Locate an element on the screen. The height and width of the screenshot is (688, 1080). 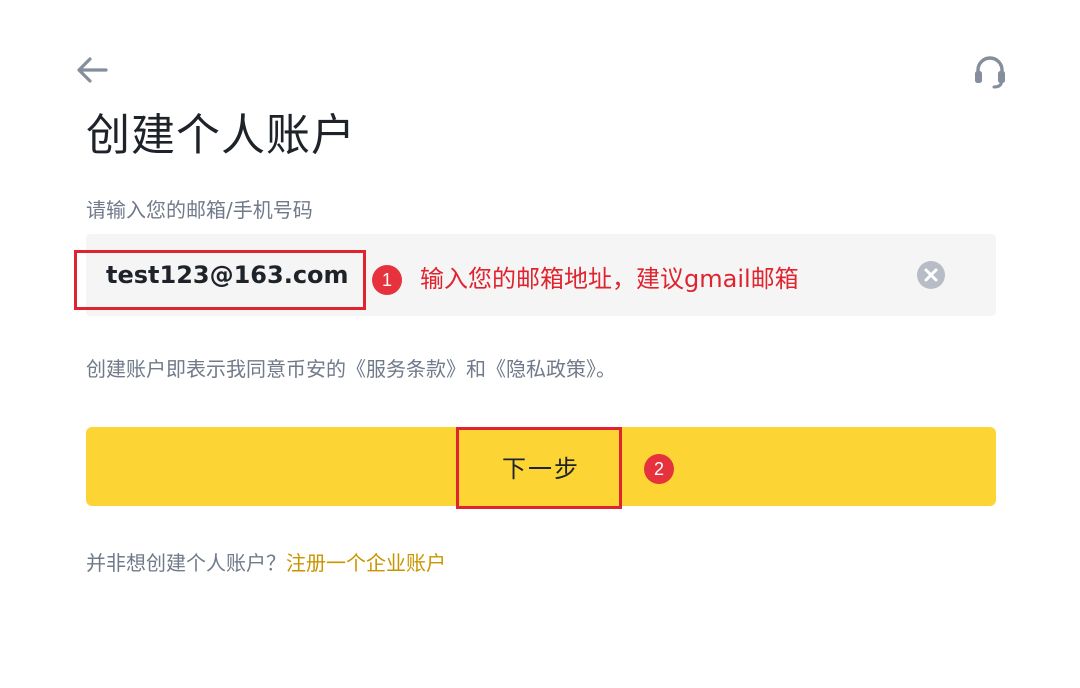
terms-agreement-text: 创建账户即表示我同意币安的《服务条款》和《隐私政策》。 is located at coordinates (351, 369).